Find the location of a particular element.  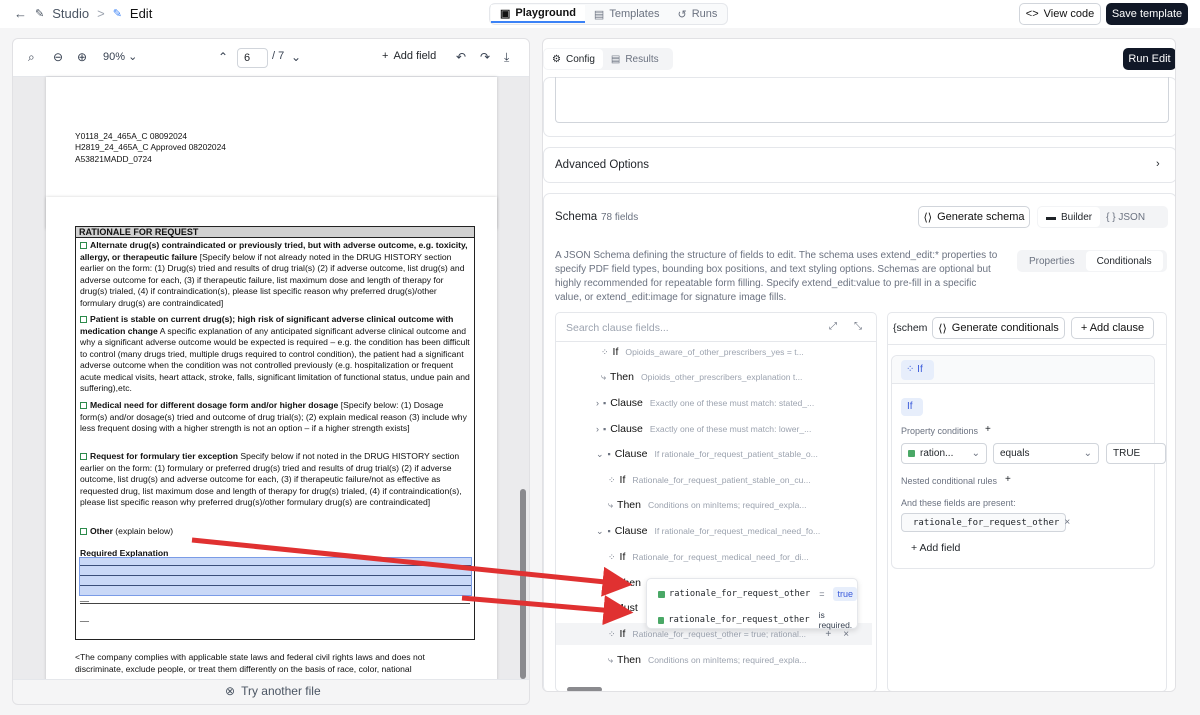

try-another-file-button: ⊗ Try another file is located at coordinates (273, 691).